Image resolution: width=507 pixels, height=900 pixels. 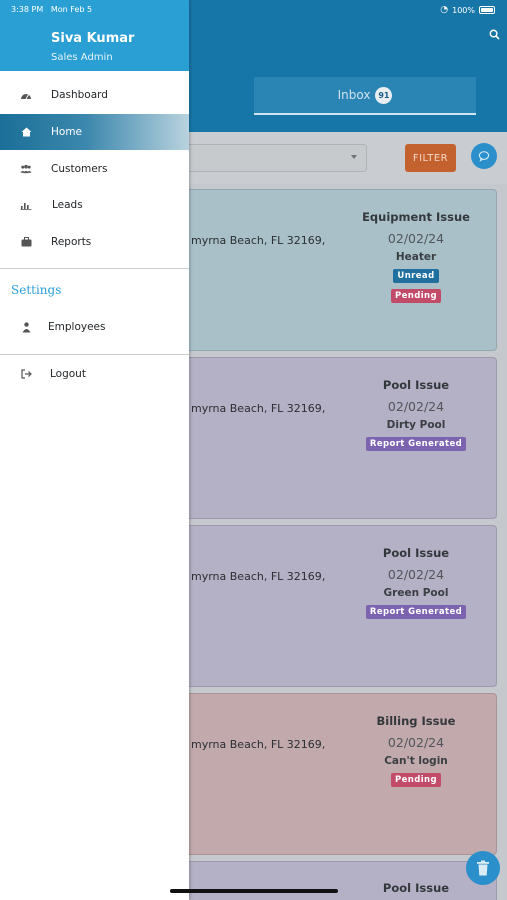 What do you see at coordinates (354, 95) in the screenshot?
I see `tab-inbox-label: Inbox` at bounding box center [354, 95].